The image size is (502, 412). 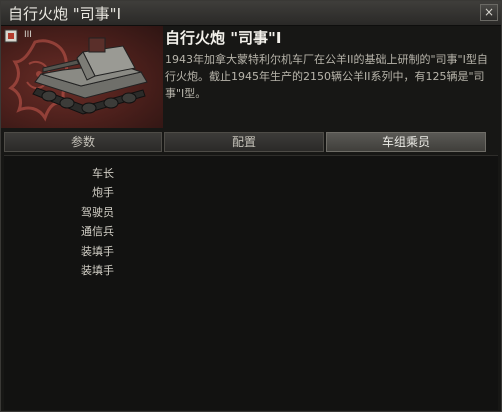 What do you see at coordinates (97, 212) in the screenshot?
I see `crew-role-driver: 驾驶员` at bounding box center [97, 212].